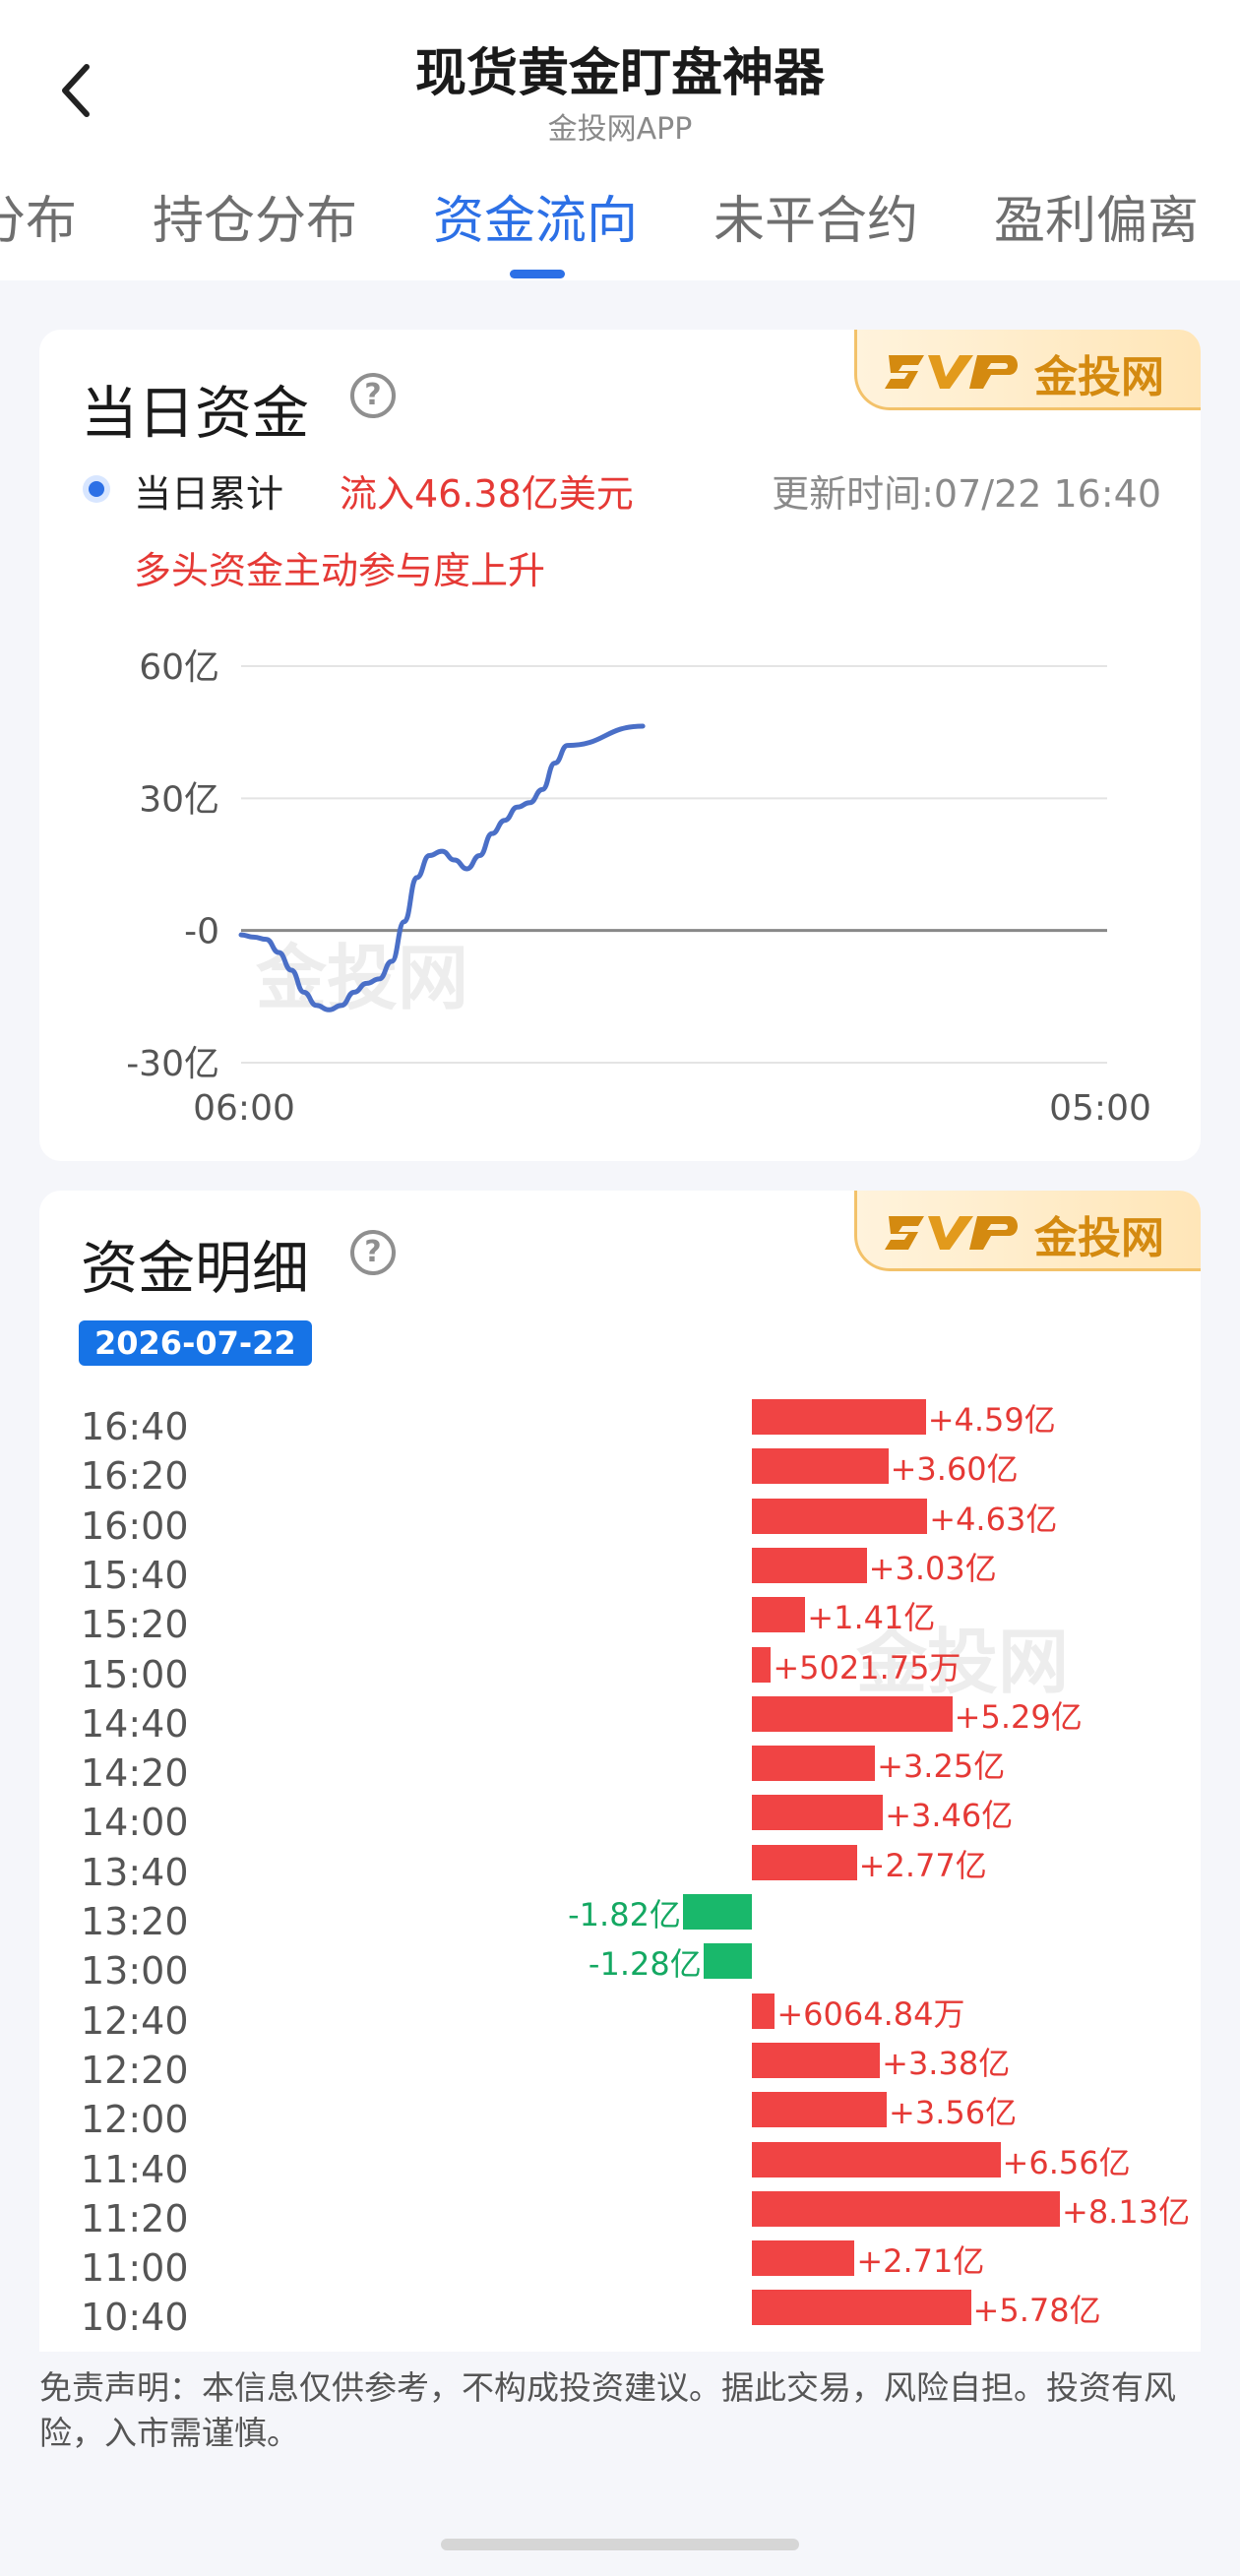 This screenshot has width=1240, height=2576. What do you see at coordinates (537, 274) in the screenshot?
I see `active-tab-indicator` at bounding box center [537, 274].